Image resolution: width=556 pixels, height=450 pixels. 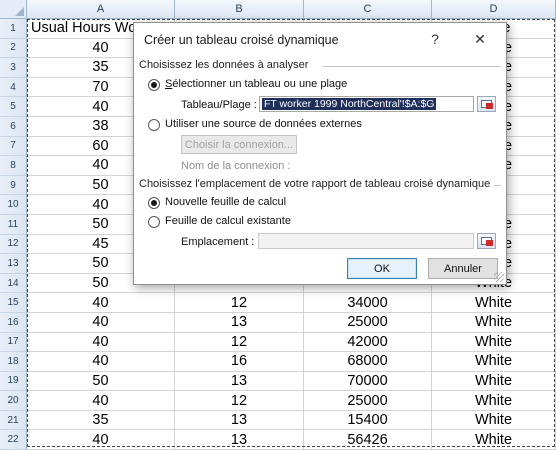 I want to click on row-header: 6, so click(x=13, y=126).